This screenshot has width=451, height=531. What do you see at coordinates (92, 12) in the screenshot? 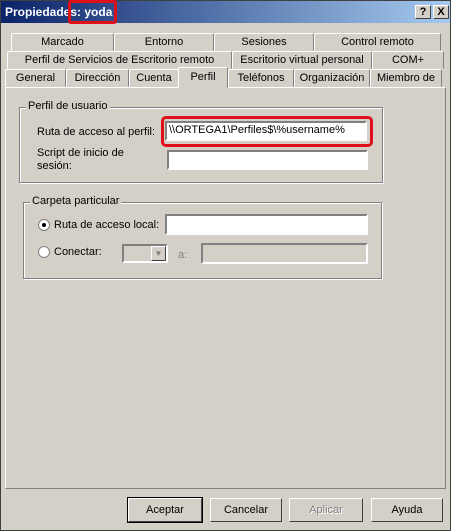
I see `title-highlight` at bounding box center [92, 12].